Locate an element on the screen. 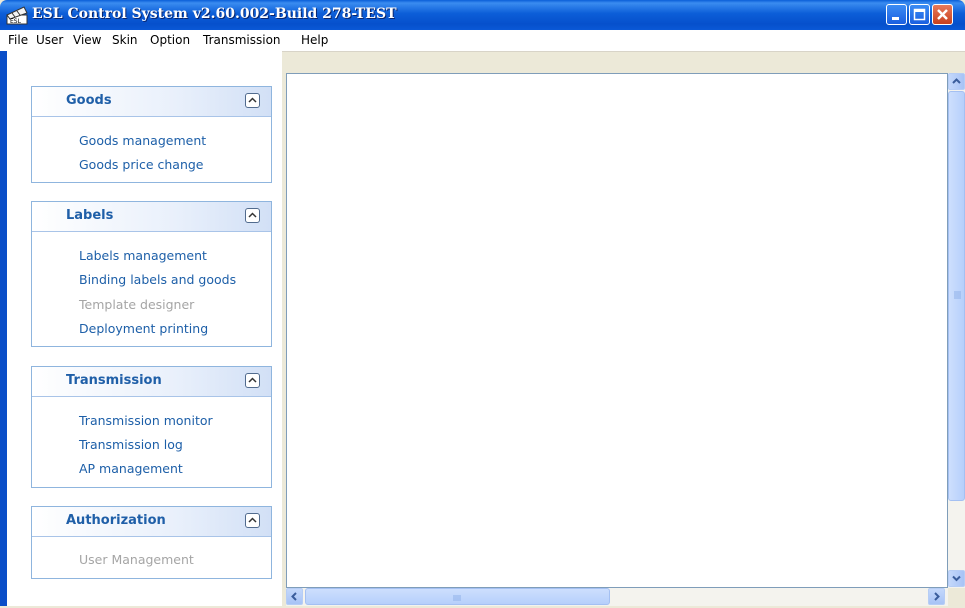  transmission-log-link: Transmission log is located at coordinates (131, 444).